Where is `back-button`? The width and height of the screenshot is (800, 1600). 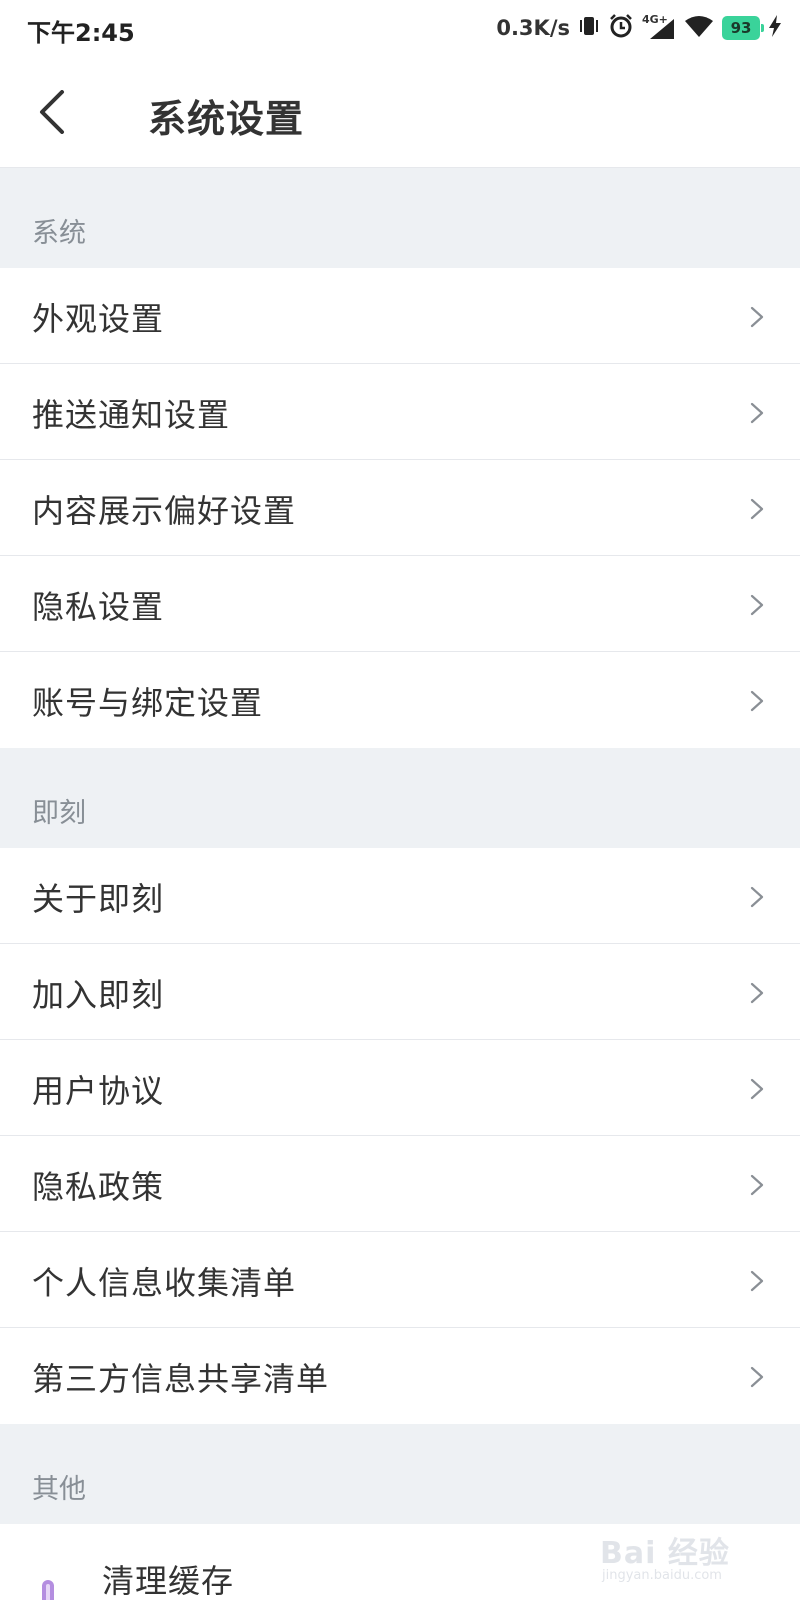
back-button is located at coordinates (52, 112).